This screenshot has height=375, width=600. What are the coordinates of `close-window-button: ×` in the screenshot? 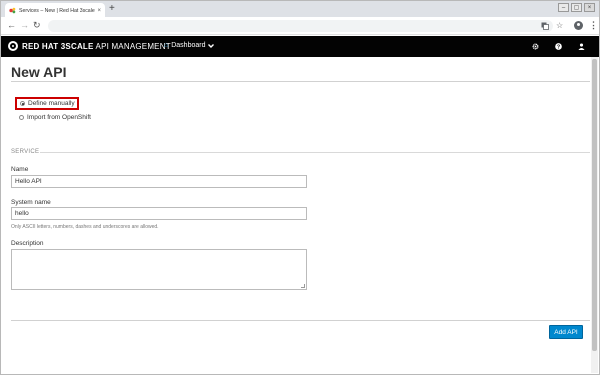 It's located at (589, 7).